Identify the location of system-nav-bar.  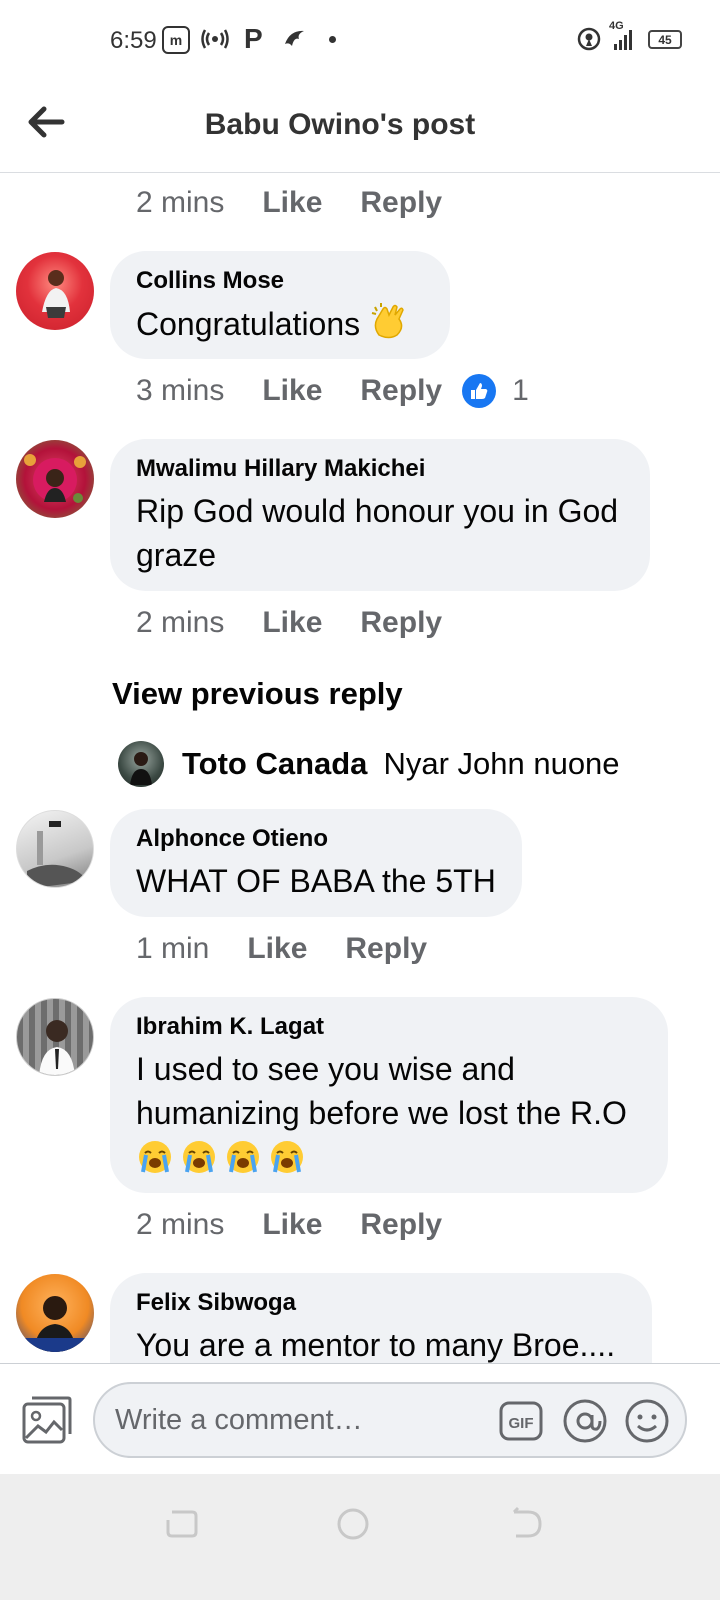
(360, 1537).